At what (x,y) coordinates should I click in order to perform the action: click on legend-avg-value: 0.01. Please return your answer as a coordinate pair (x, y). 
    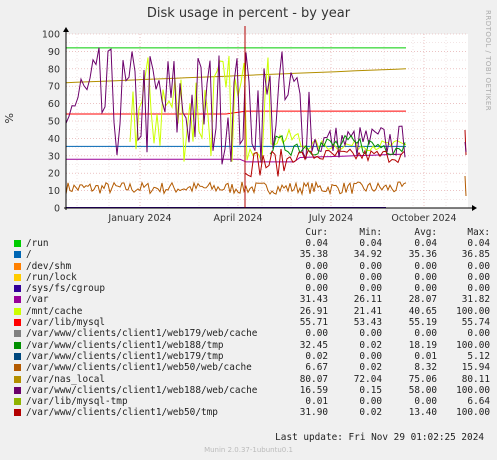
    Looking at the image, I should click on (425, 356).